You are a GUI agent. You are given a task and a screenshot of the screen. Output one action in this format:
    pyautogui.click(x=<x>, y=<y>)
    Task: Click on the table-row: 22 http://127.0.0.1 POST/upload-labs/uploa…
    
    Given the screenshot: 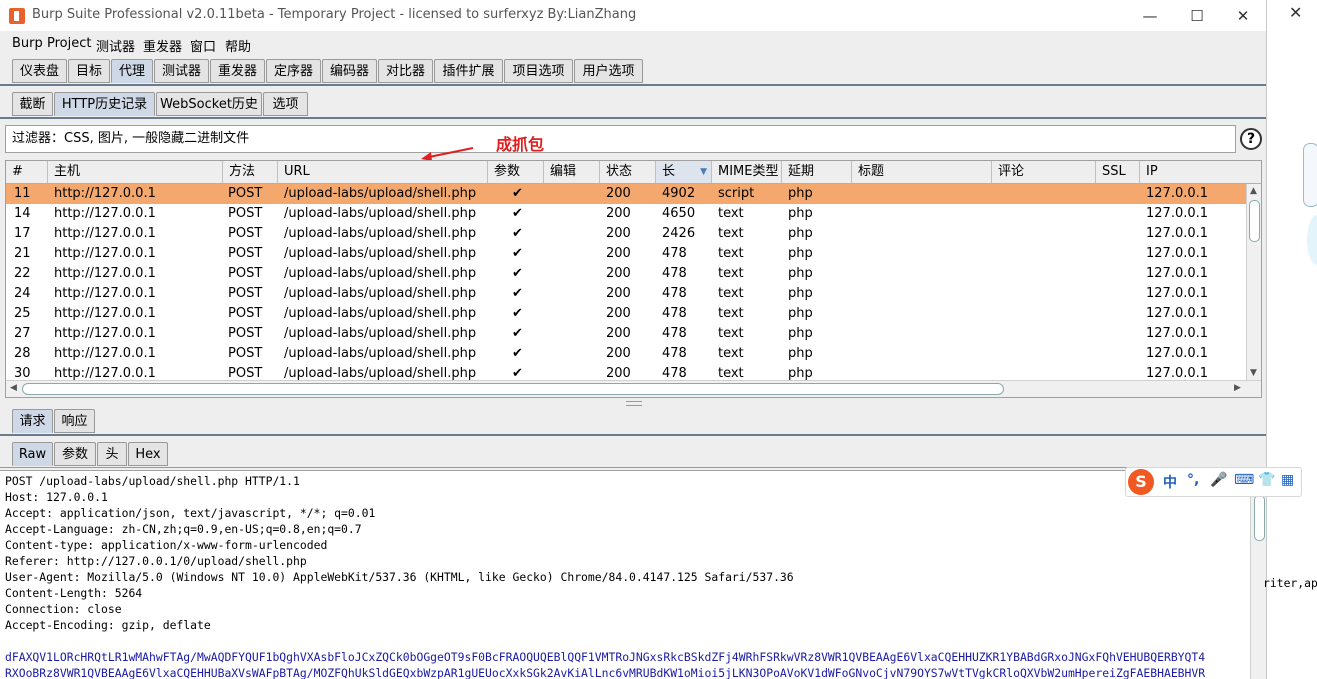 What is the action you would take?
    pyautogui.click(x=627, y=274)
    